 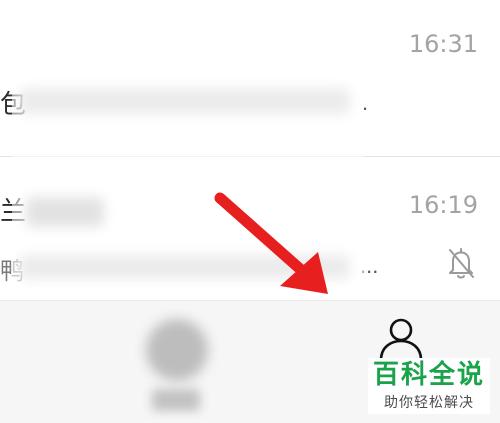 I want to click on message-time: 16:19, so click(x=443, y=205).